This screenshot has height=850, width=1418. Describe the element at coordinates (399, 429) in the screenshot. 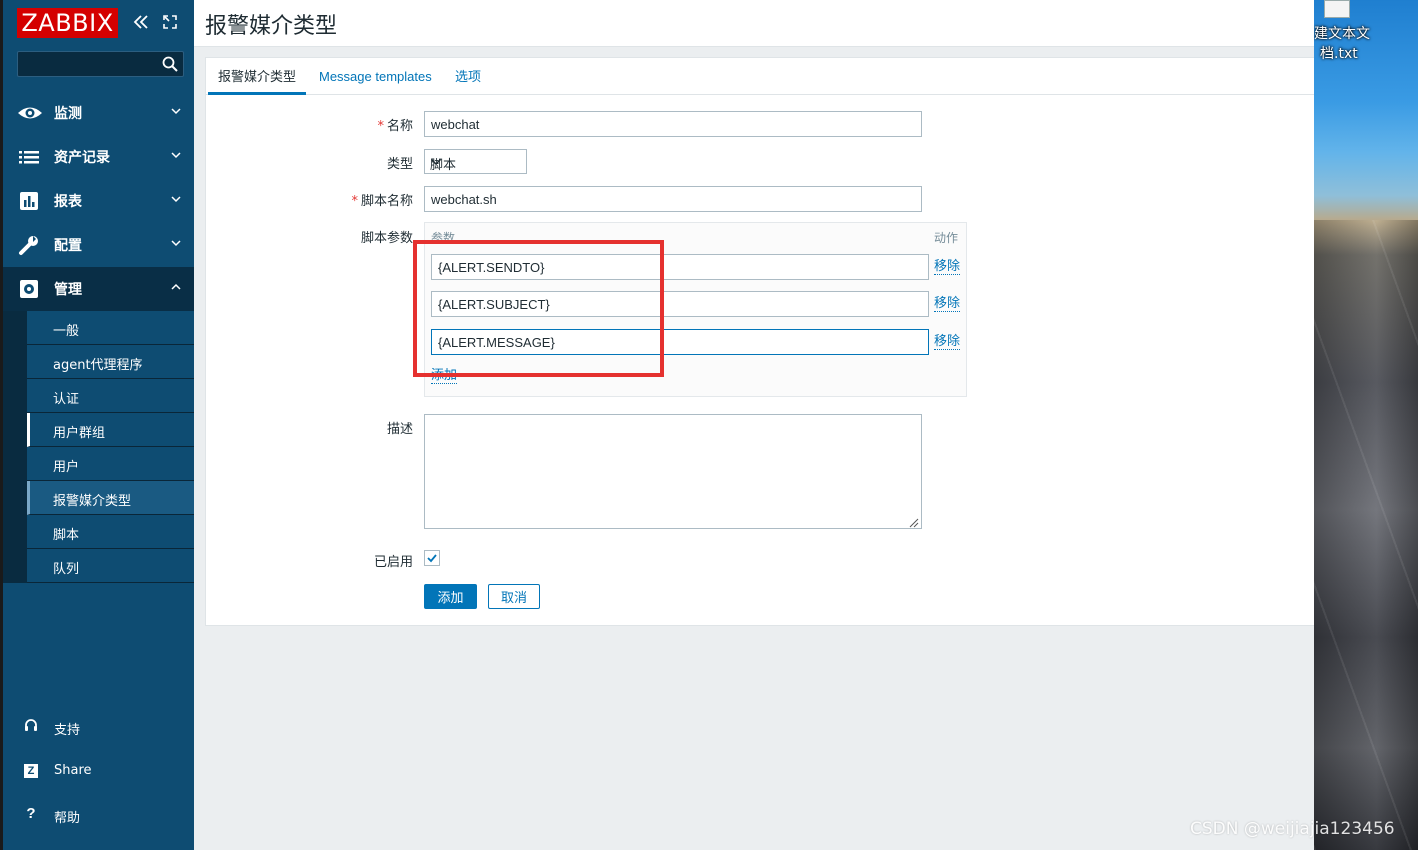

I see `description-label: 描述` at that location.